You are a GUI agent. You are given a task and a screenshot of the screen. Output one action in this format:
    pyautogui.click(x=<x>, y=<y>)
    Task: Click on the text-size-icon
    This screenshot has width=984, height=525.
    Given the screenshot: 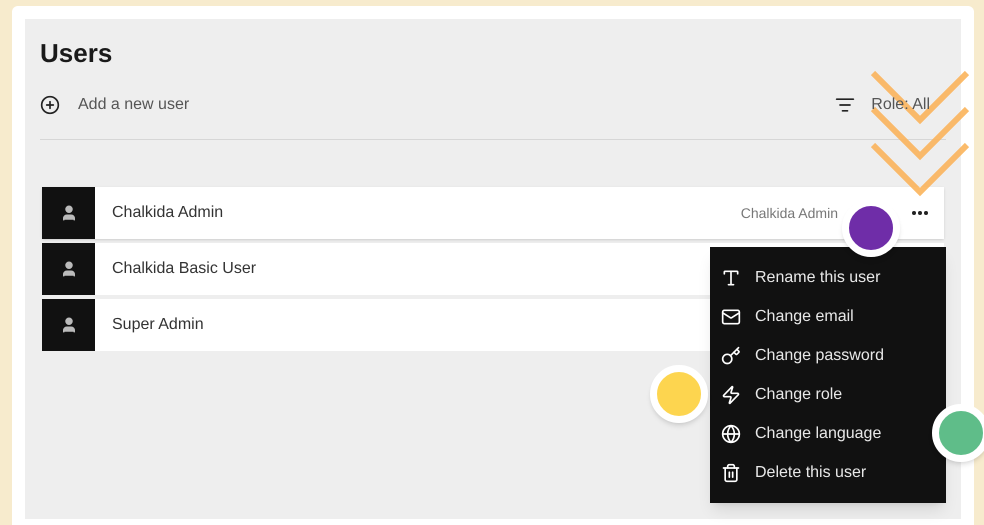 What is the action you would take?
    pyautogui.click(x=731, y=278)
    